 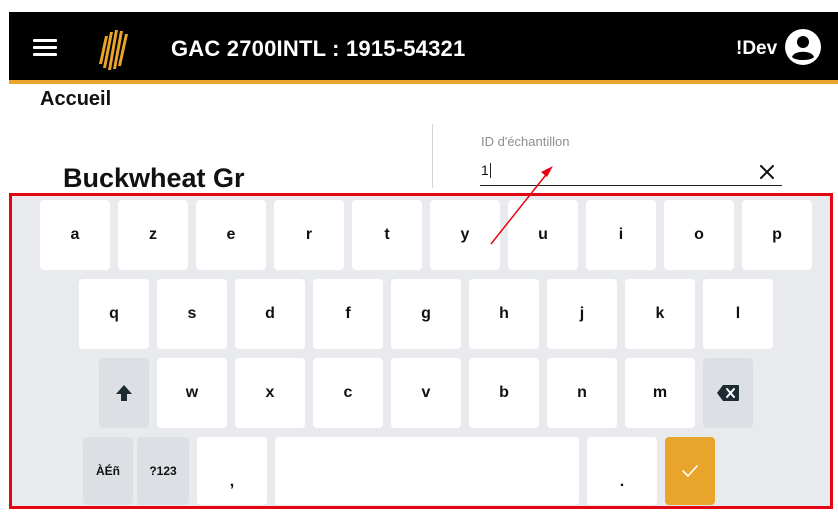 I want to click on key-k: k, so click(x=660, y=314).